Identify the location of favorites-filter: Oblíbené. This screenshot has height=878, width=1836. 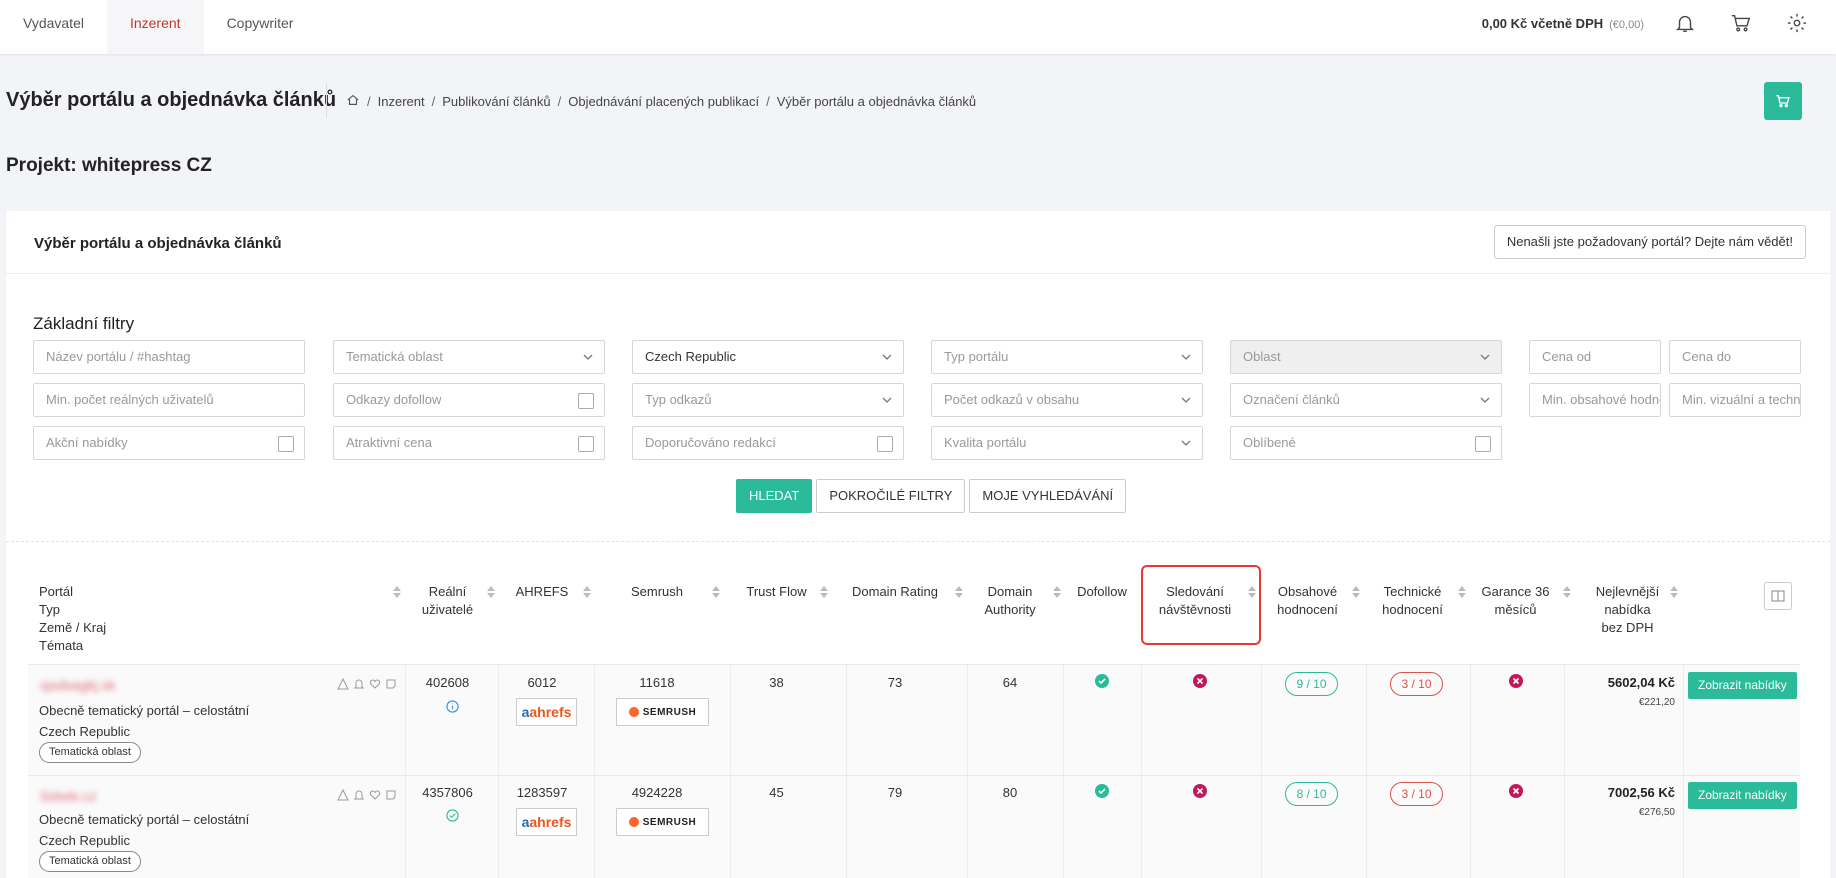
(1366, 443).